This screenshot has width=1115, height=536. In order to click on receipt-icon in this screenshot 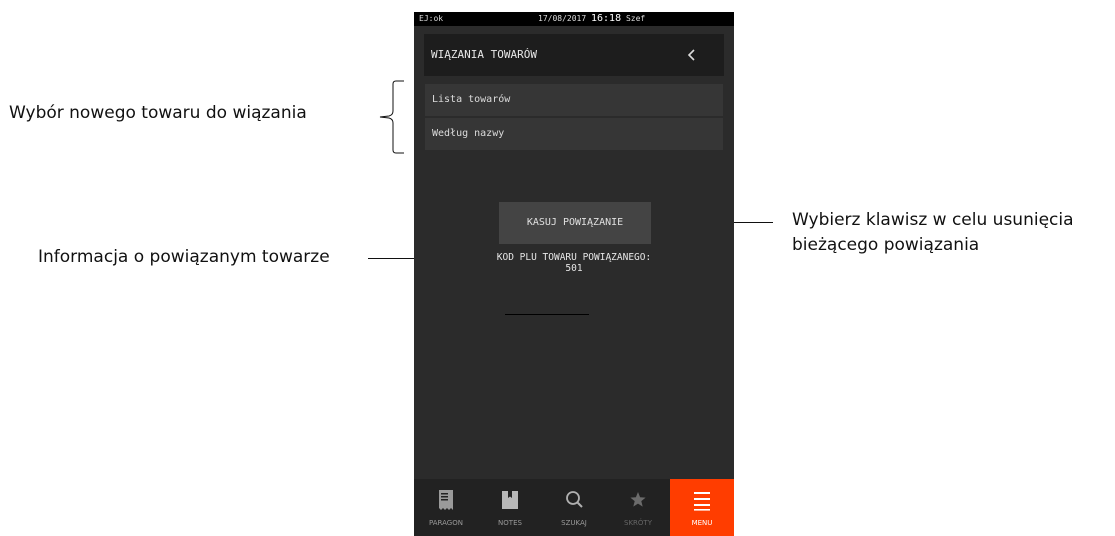, I will do `click(446, 500)`.